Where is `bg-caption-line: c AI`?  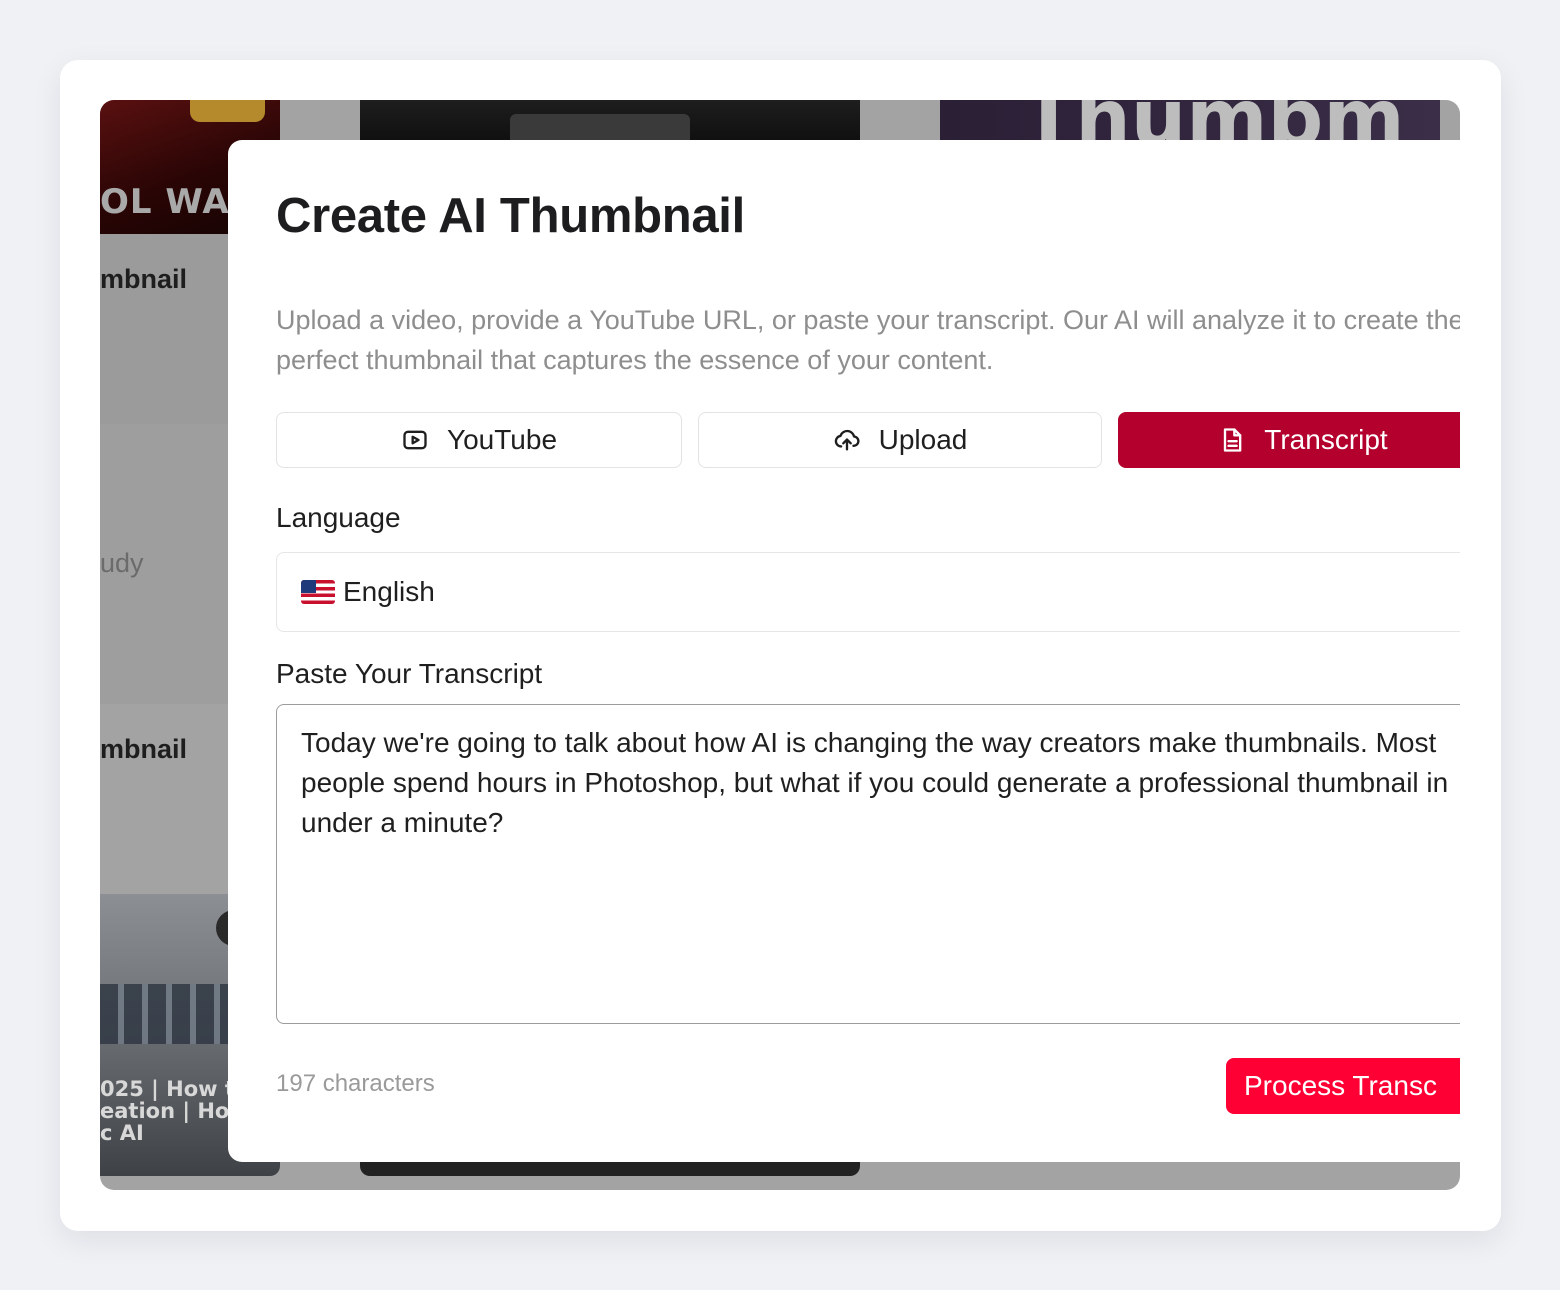 bg-caption-line: c AI is located at coordinates (122, 1133).